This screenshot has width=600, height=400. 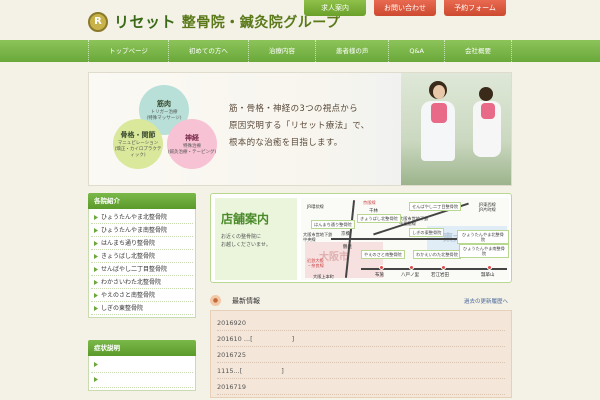 I want to click on clinic-pin: わかえいわた北整骨院, so click(x=437, y=254).